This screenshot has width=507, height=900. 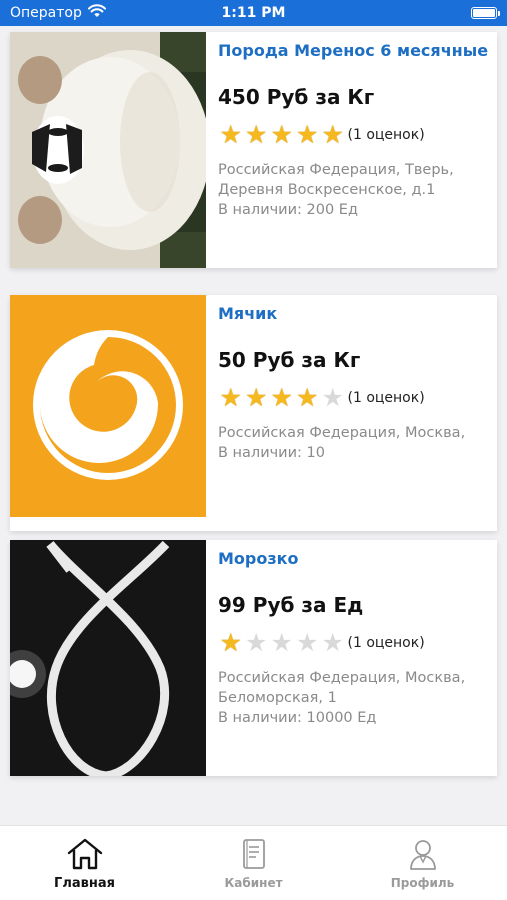 I want to click on product-stock: В наличии: 10, so click(x=271, y=453).